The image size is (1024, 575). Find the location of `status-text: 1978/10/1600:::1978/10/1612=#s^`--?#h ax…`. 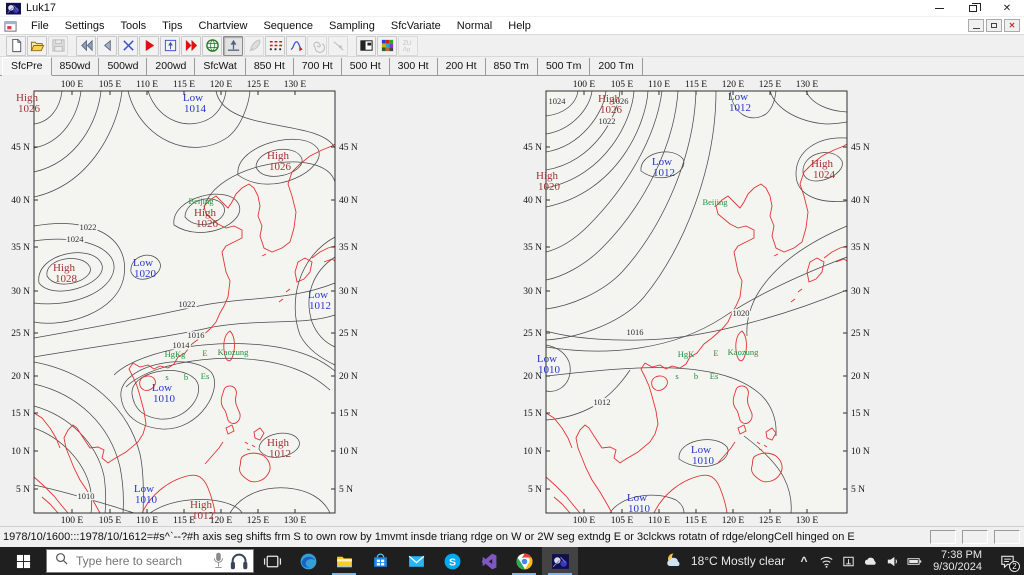

status-text: 1978/10/1600:::1978/10/1612=#s^`--?#h ax… is located at coordinates (429, 537).